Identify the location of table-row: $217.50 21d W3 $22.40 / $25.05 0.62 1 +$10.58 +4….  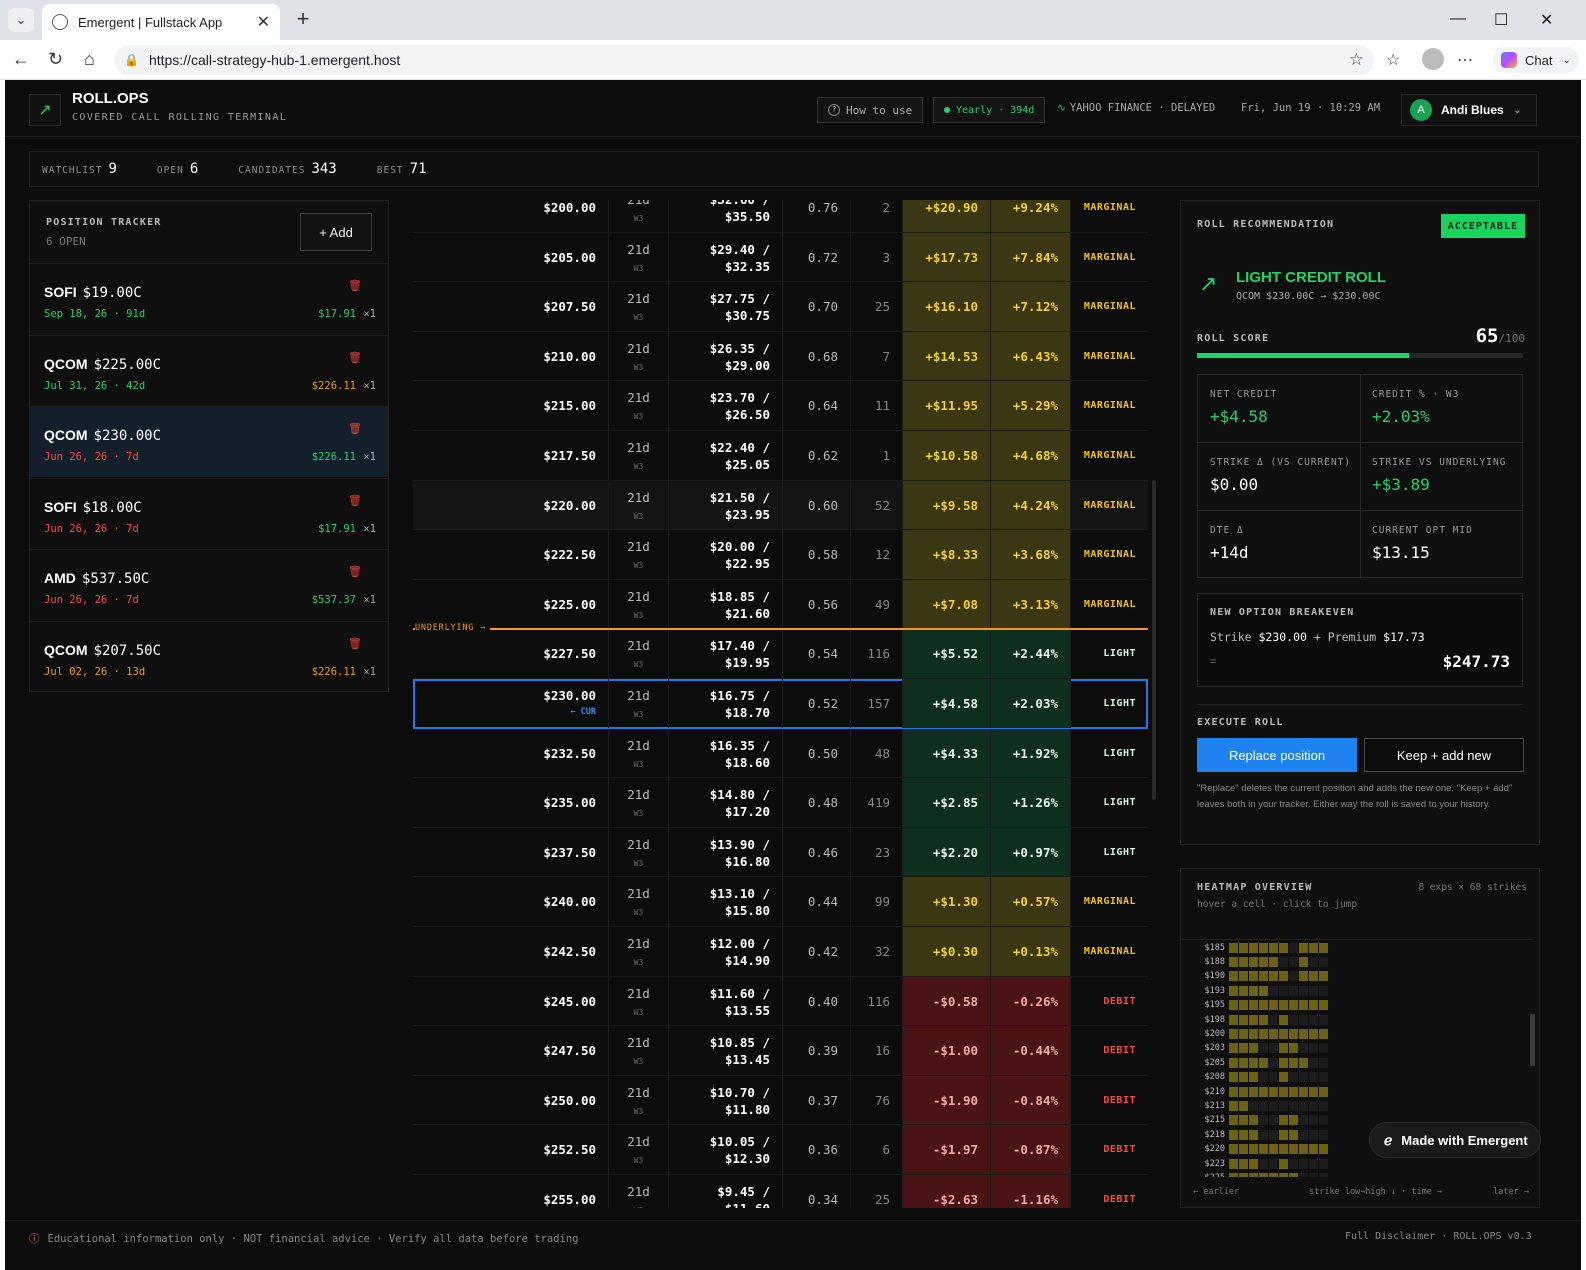
(780, 456).